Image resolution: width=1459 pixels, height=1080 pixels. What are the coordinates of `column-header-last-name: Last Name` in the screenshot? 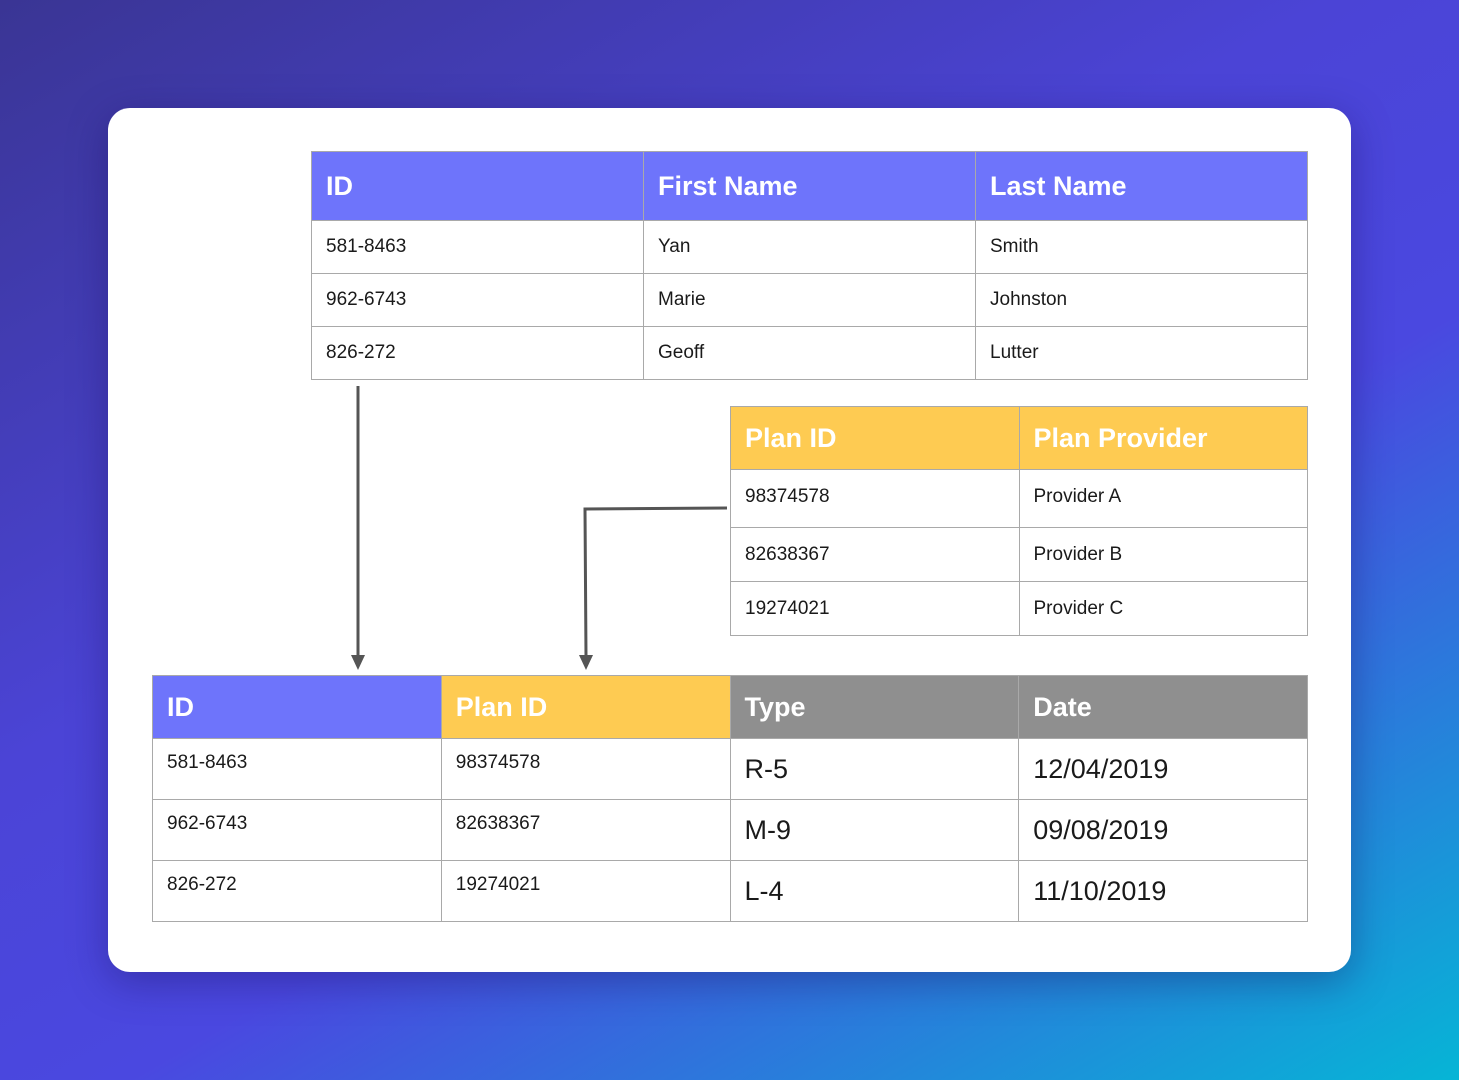 It's located at (1141, 186).